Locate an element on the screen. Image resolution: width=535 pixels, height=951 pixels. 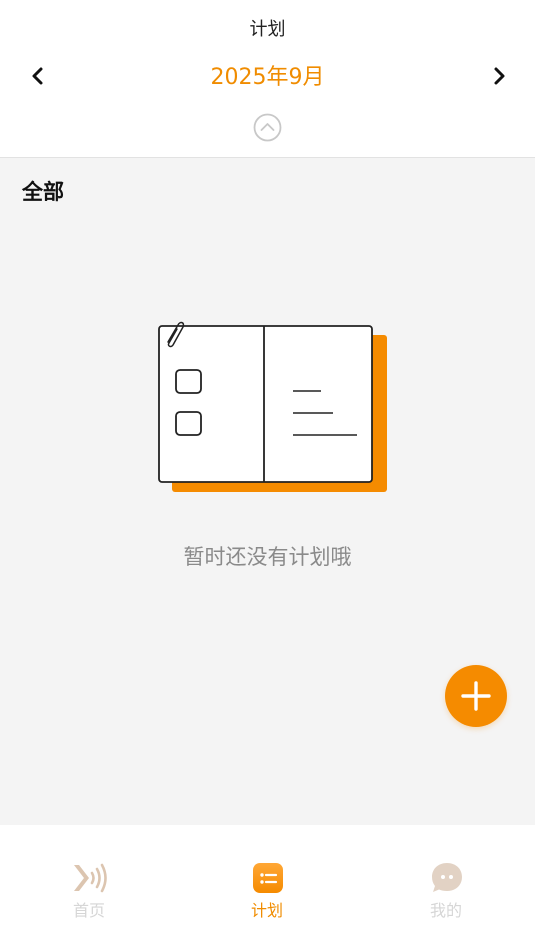
month-navigator: 2025年9月 is located at coordinates (267, 76).